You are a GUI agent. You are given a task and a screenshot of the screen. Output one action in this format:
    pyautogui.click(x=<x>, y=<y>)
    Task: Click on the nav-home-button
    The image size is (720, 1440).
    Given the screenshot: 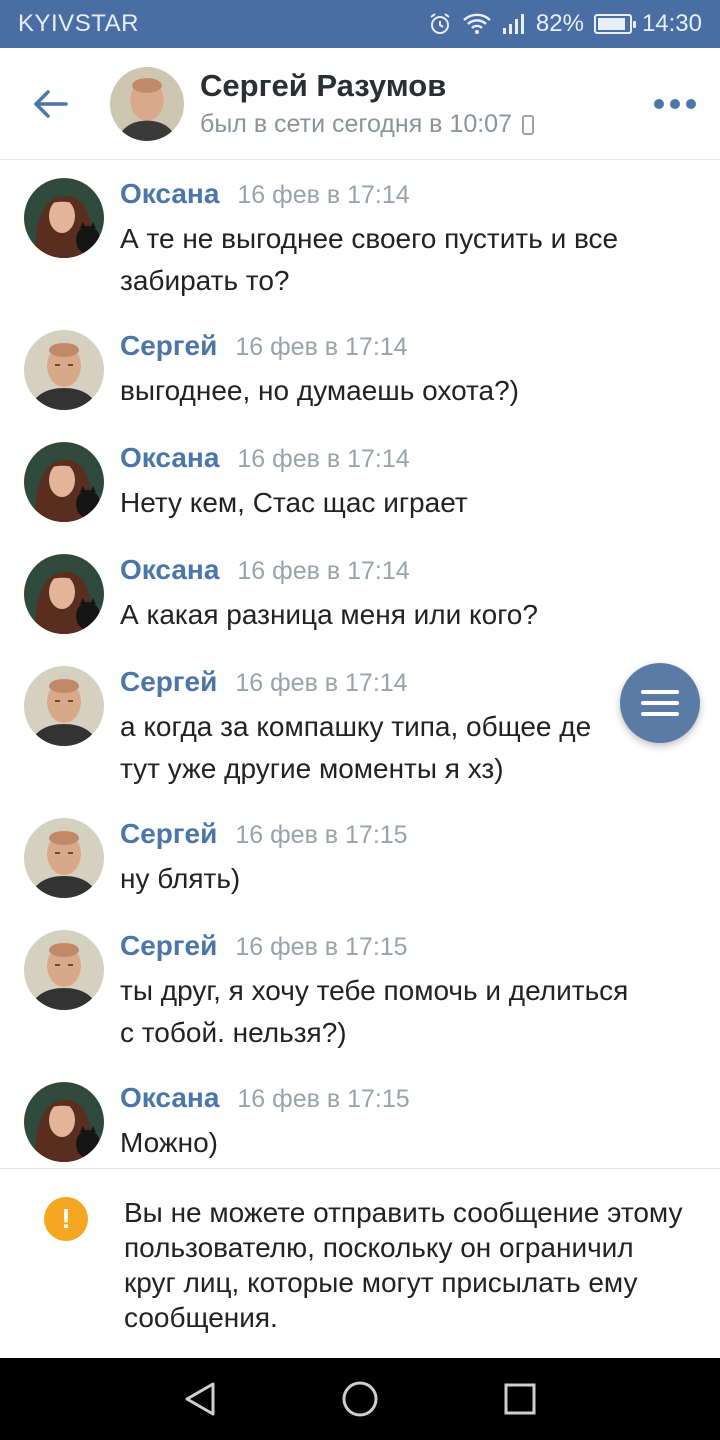 What is the action you would take?
    pyautogui.click(x=360, y=1399)
    